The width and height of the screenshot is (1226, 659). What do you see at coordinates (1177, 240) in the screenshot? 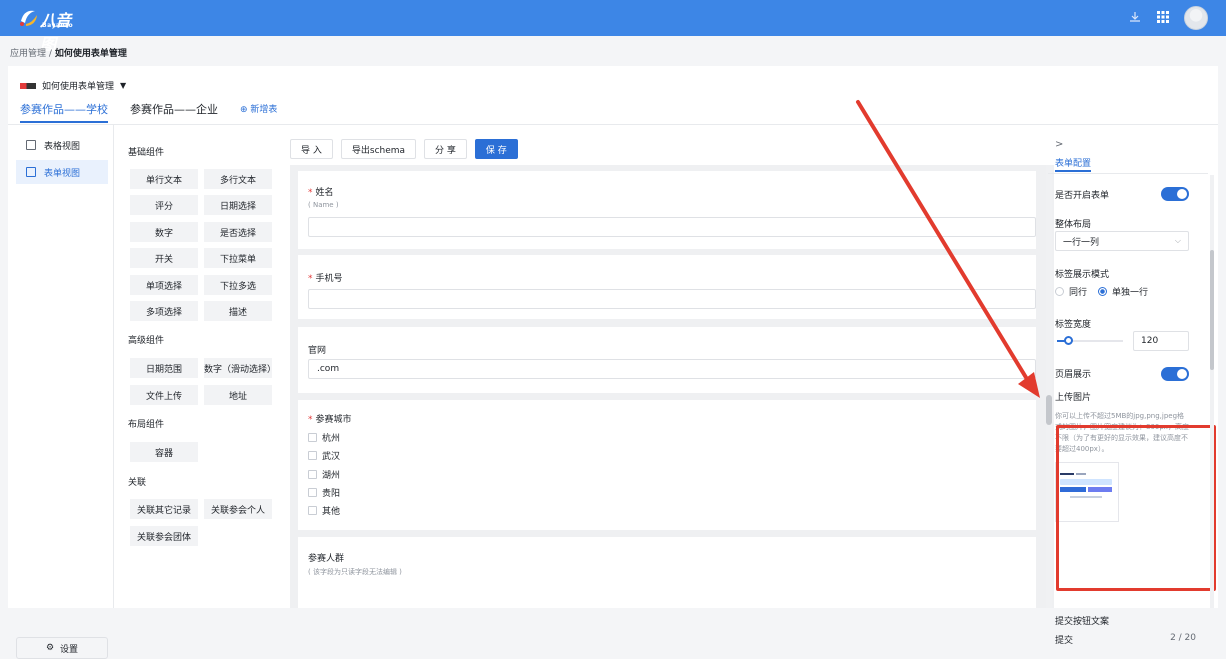
I see `chevron-down-icon: ⌵` at bounding box center [1177, 240].